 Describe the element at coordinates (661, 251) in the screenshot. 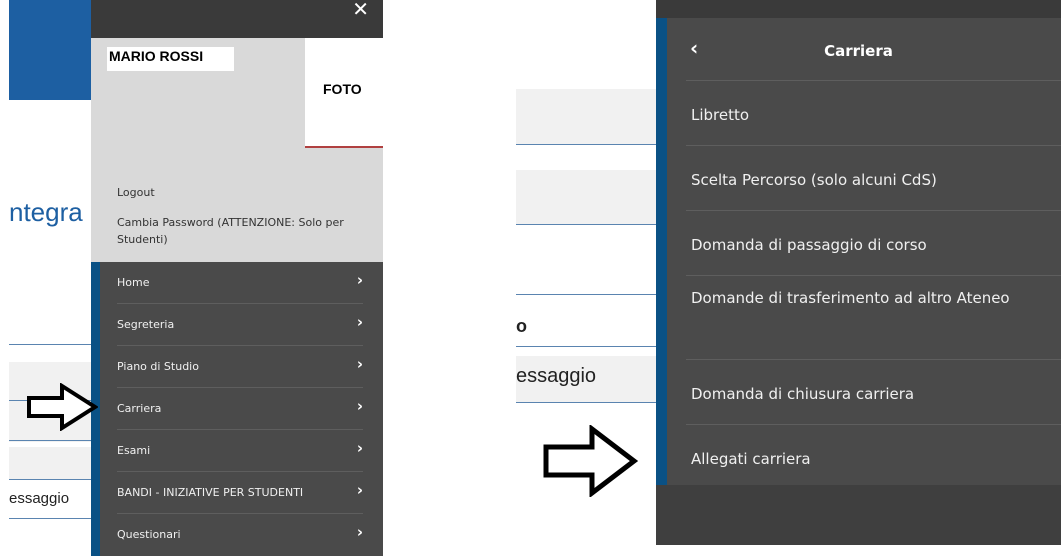

I see `menu-accent-bar` at that location.